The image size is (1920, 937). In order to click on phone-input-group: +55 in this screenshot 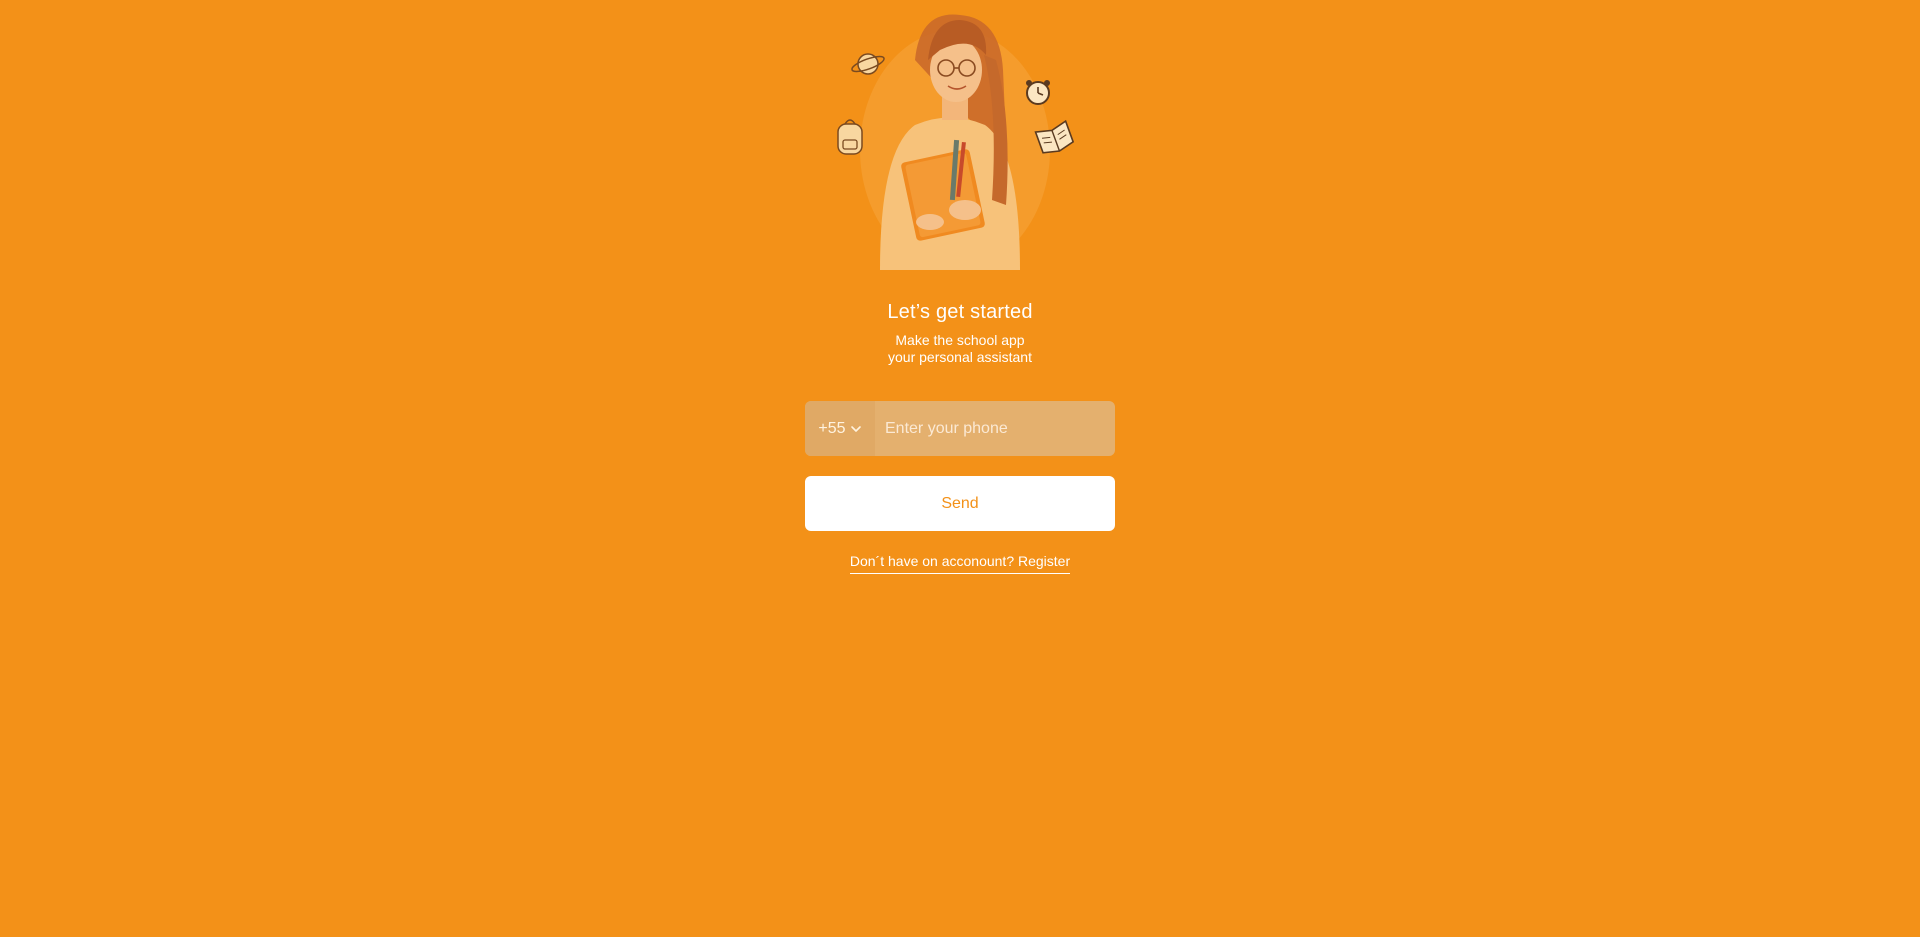, I will do `click(960, 428)`.